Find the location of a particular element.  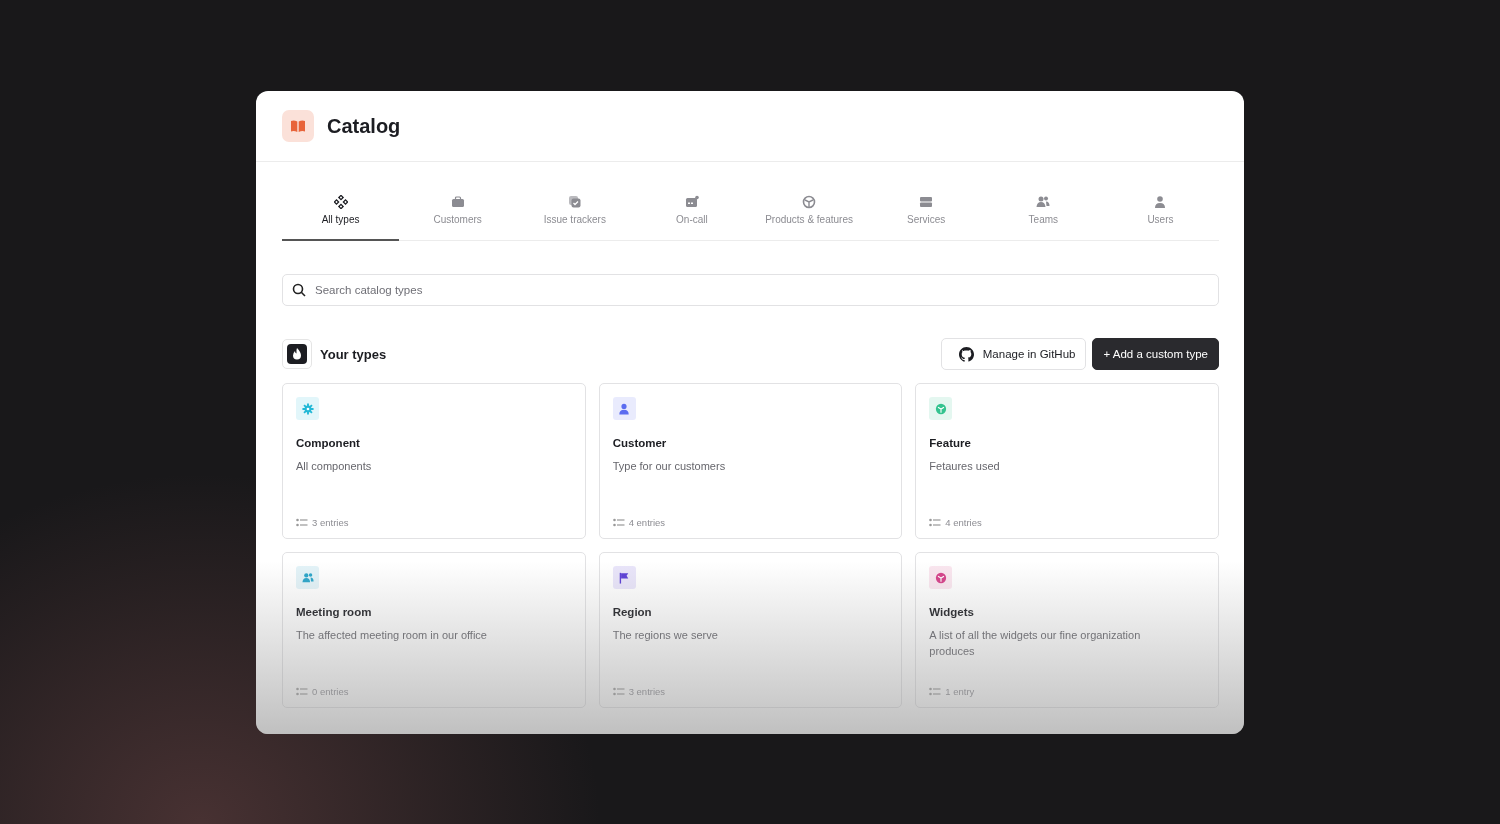

section-title: Your types is located at coordinates (353, 354).